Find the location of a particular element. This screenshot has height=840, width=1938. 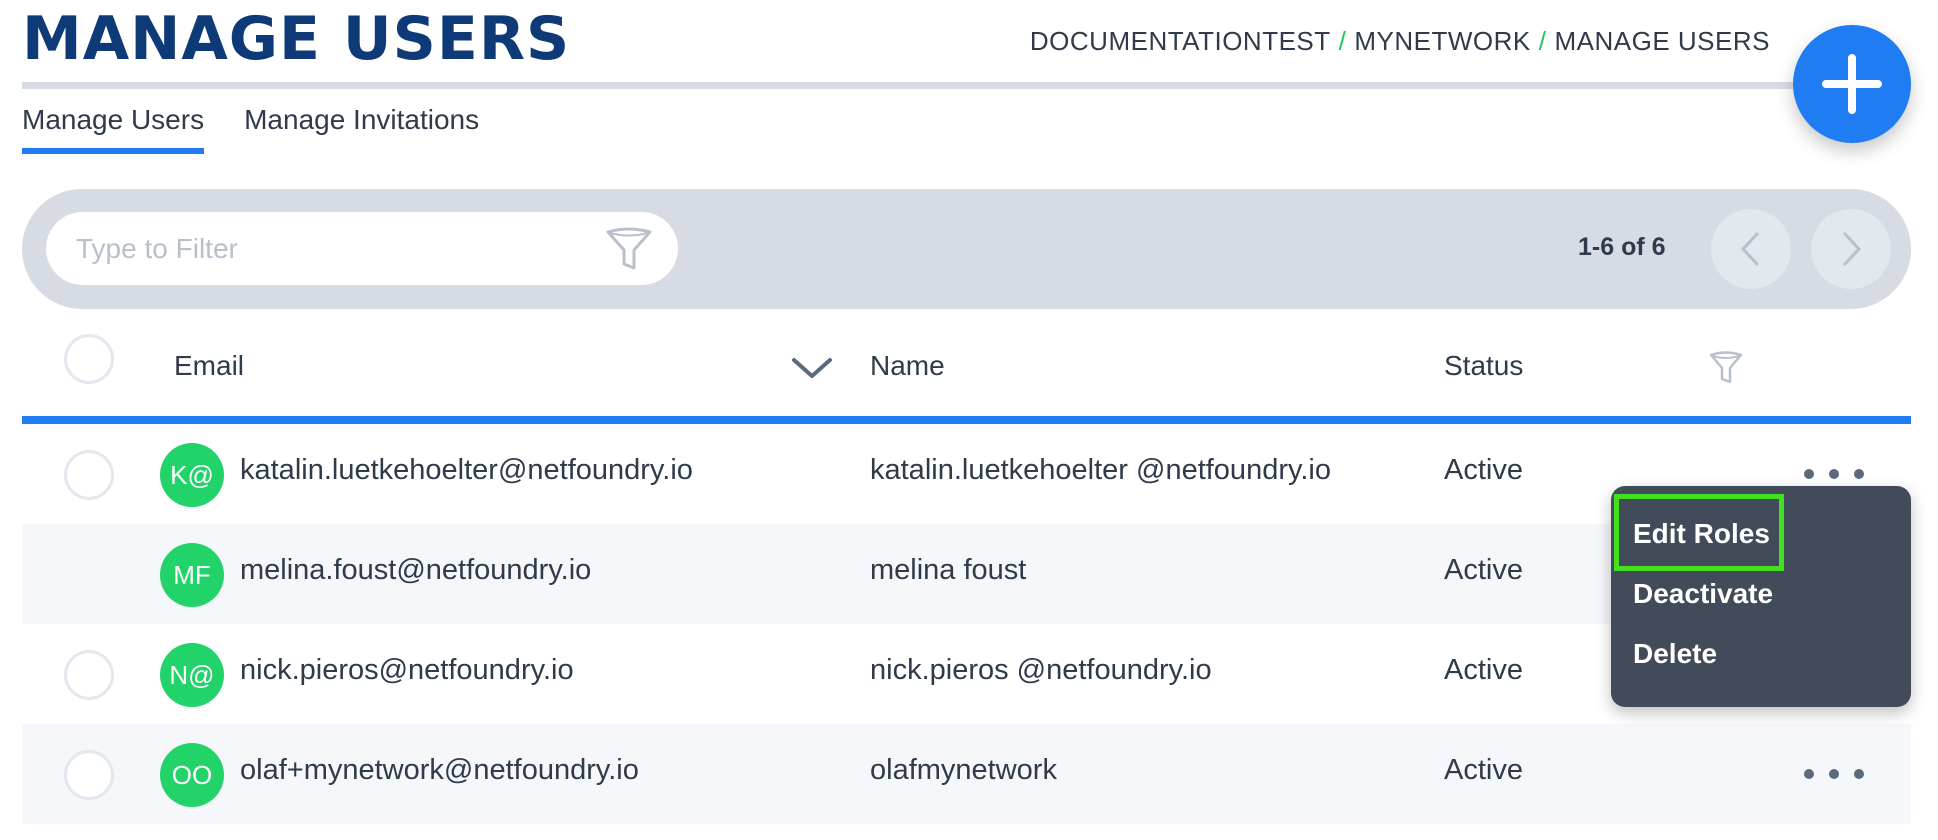

pagination-count: 1-6 of 6 is located at coordinates (1622, 247).